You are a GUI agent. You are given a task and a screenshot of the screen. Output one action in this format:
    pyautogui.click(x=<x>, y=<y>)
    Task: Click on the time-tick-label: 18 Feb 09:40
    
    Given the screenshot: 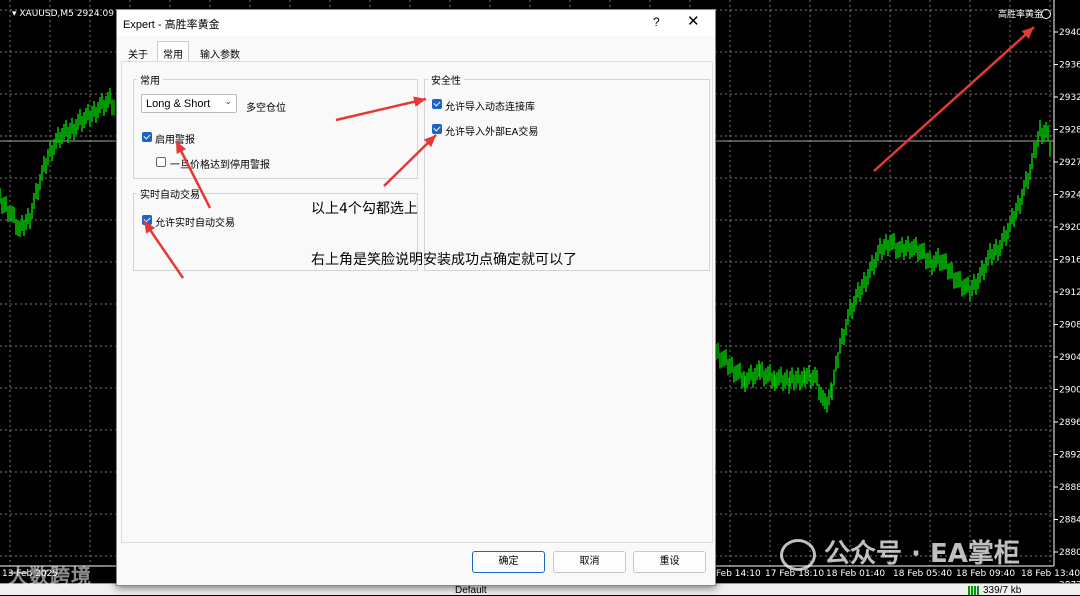 What is the action you would take?
    pyautogui.click(x=985, y=574)
    